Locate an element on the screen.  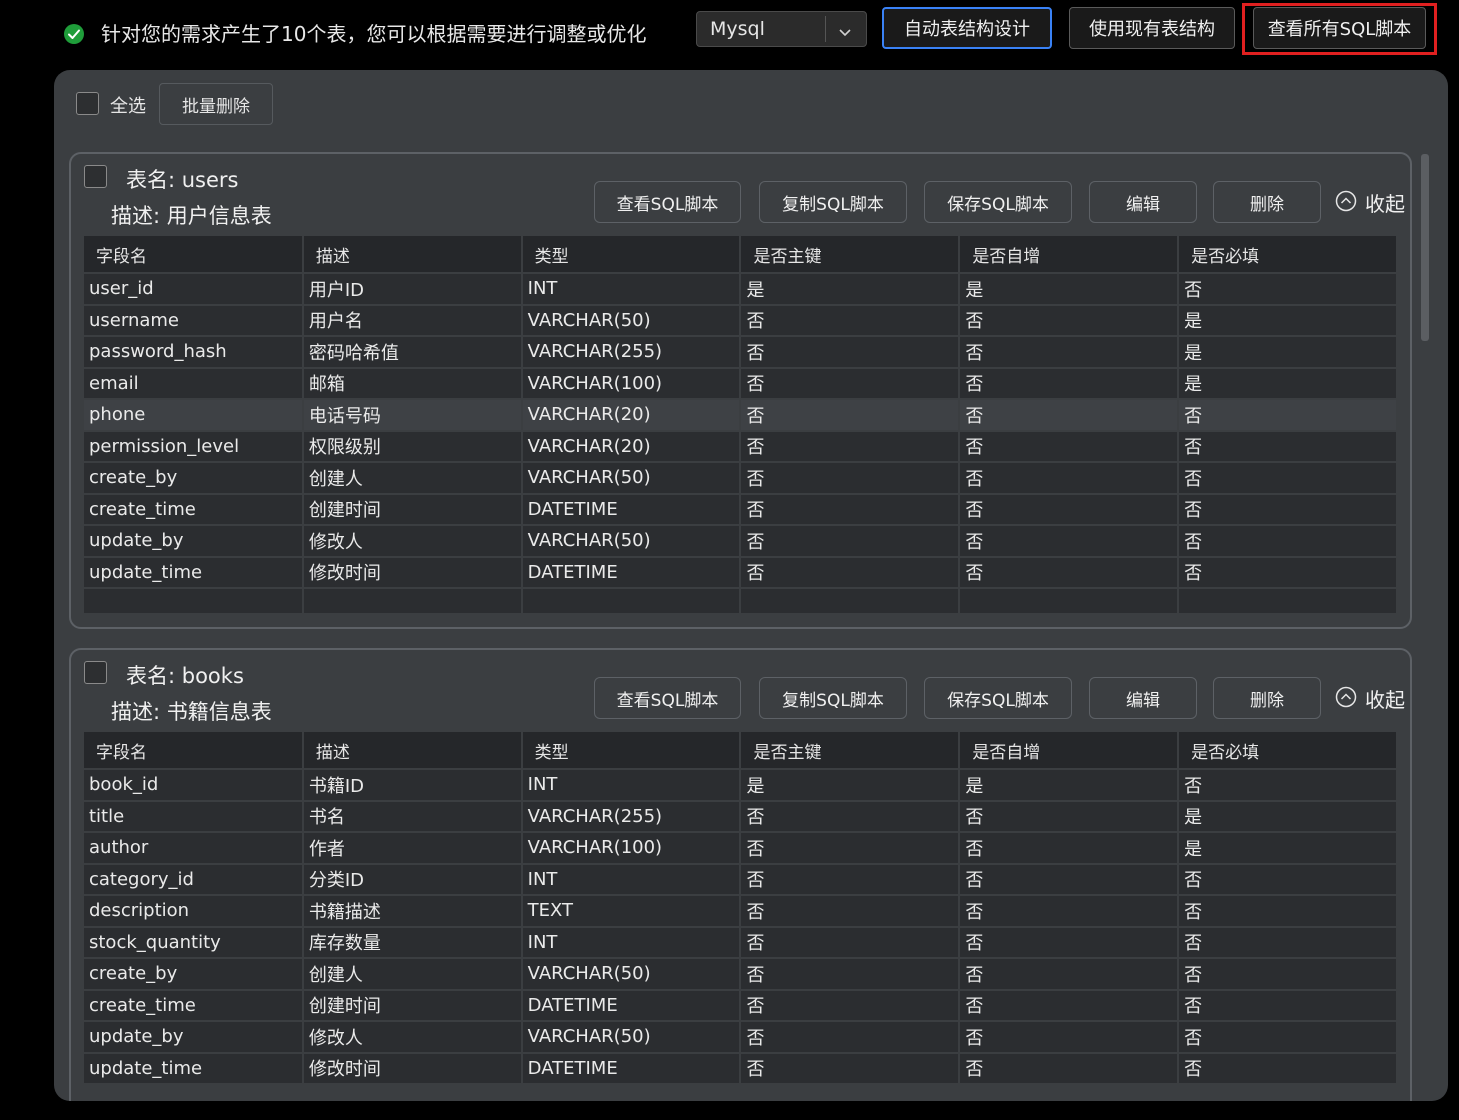
table-name: 表名: books is located at coordinates (185, 676).